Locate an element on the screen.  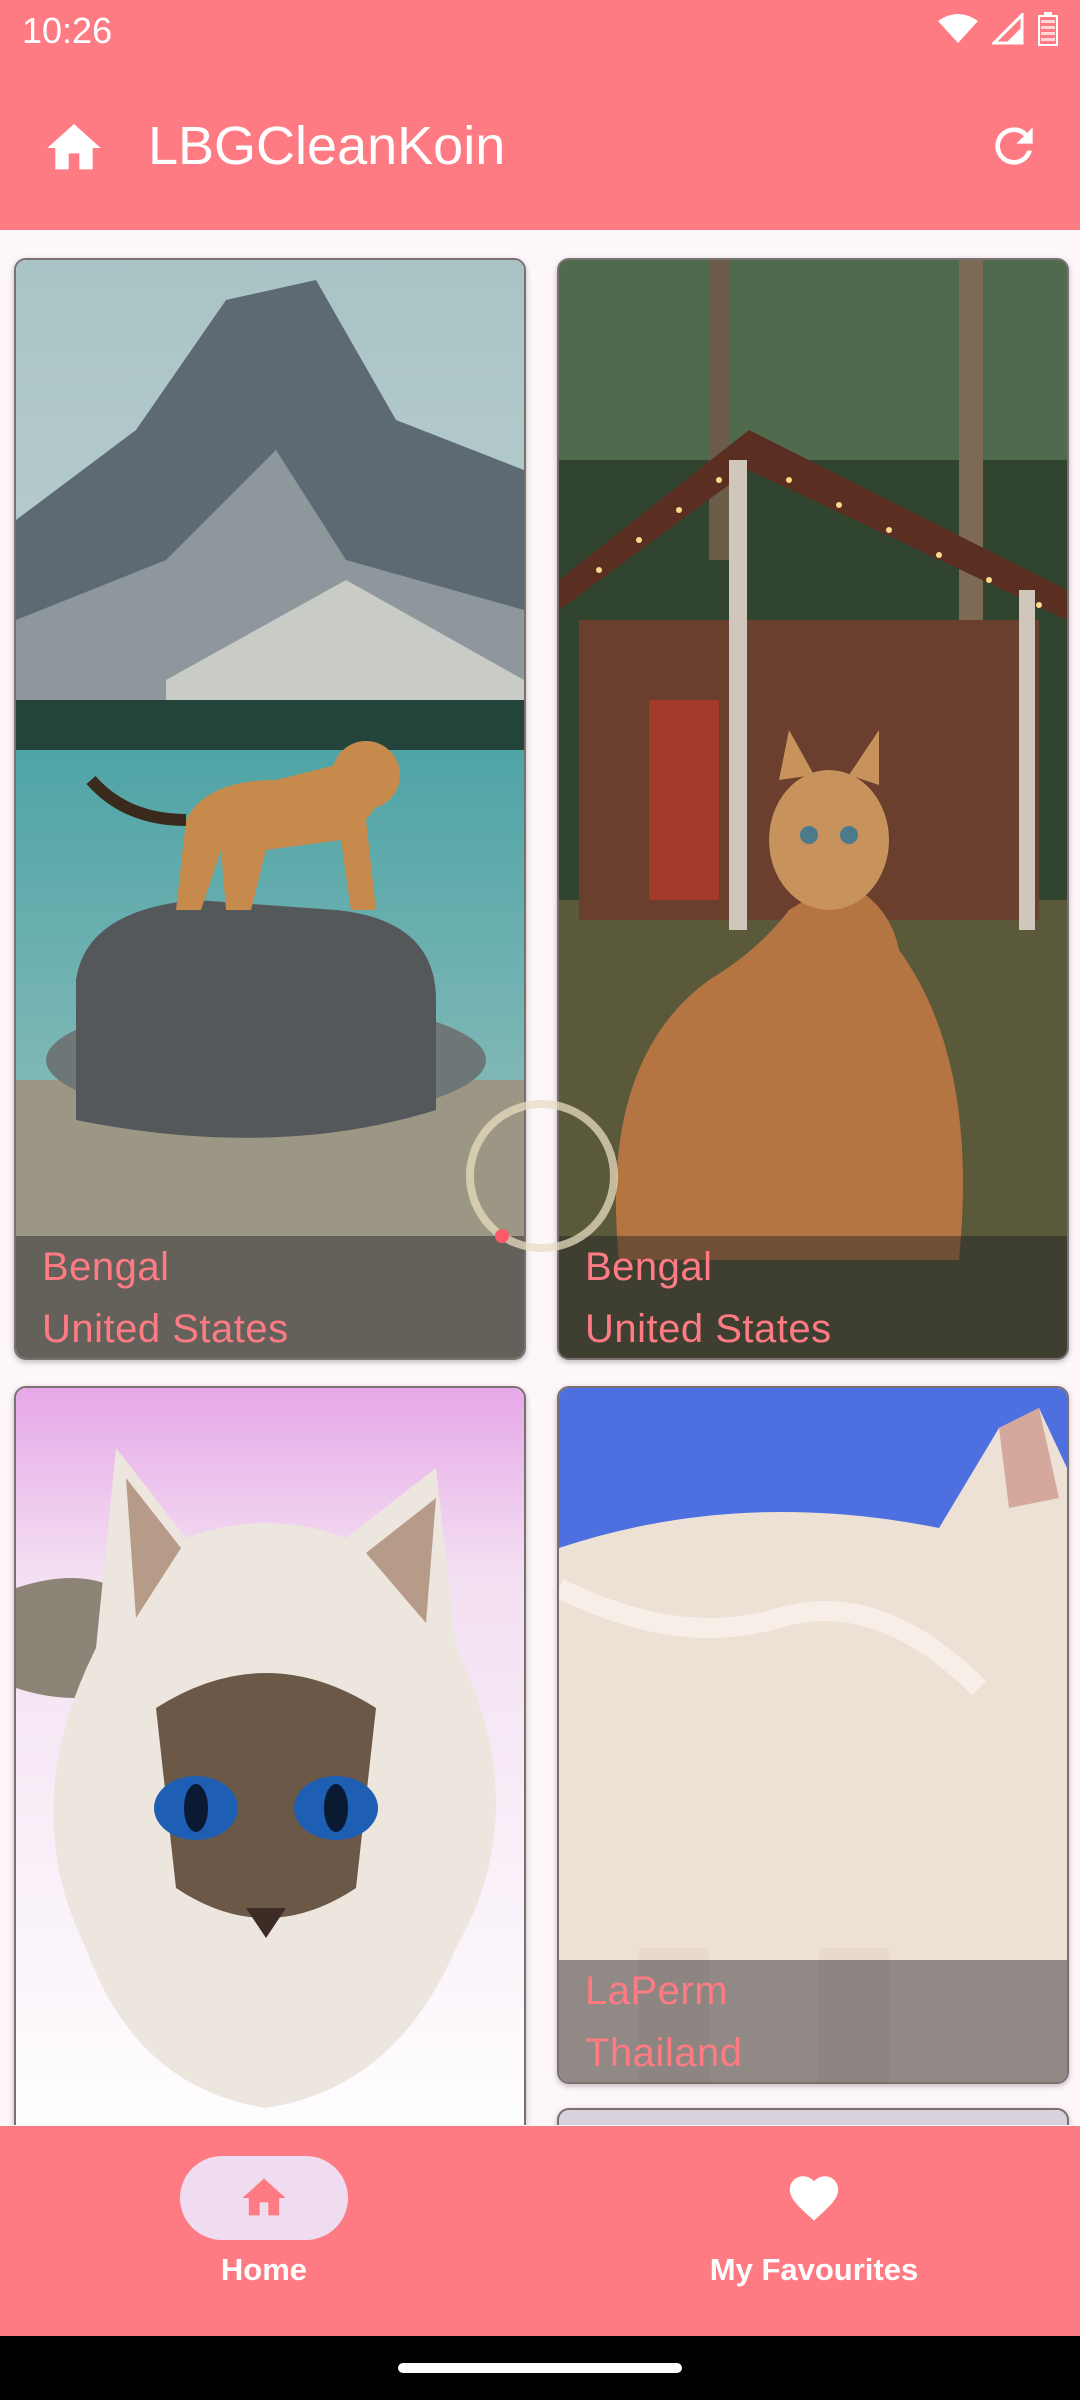
cat-photo is located at coordinates (270, 1756).